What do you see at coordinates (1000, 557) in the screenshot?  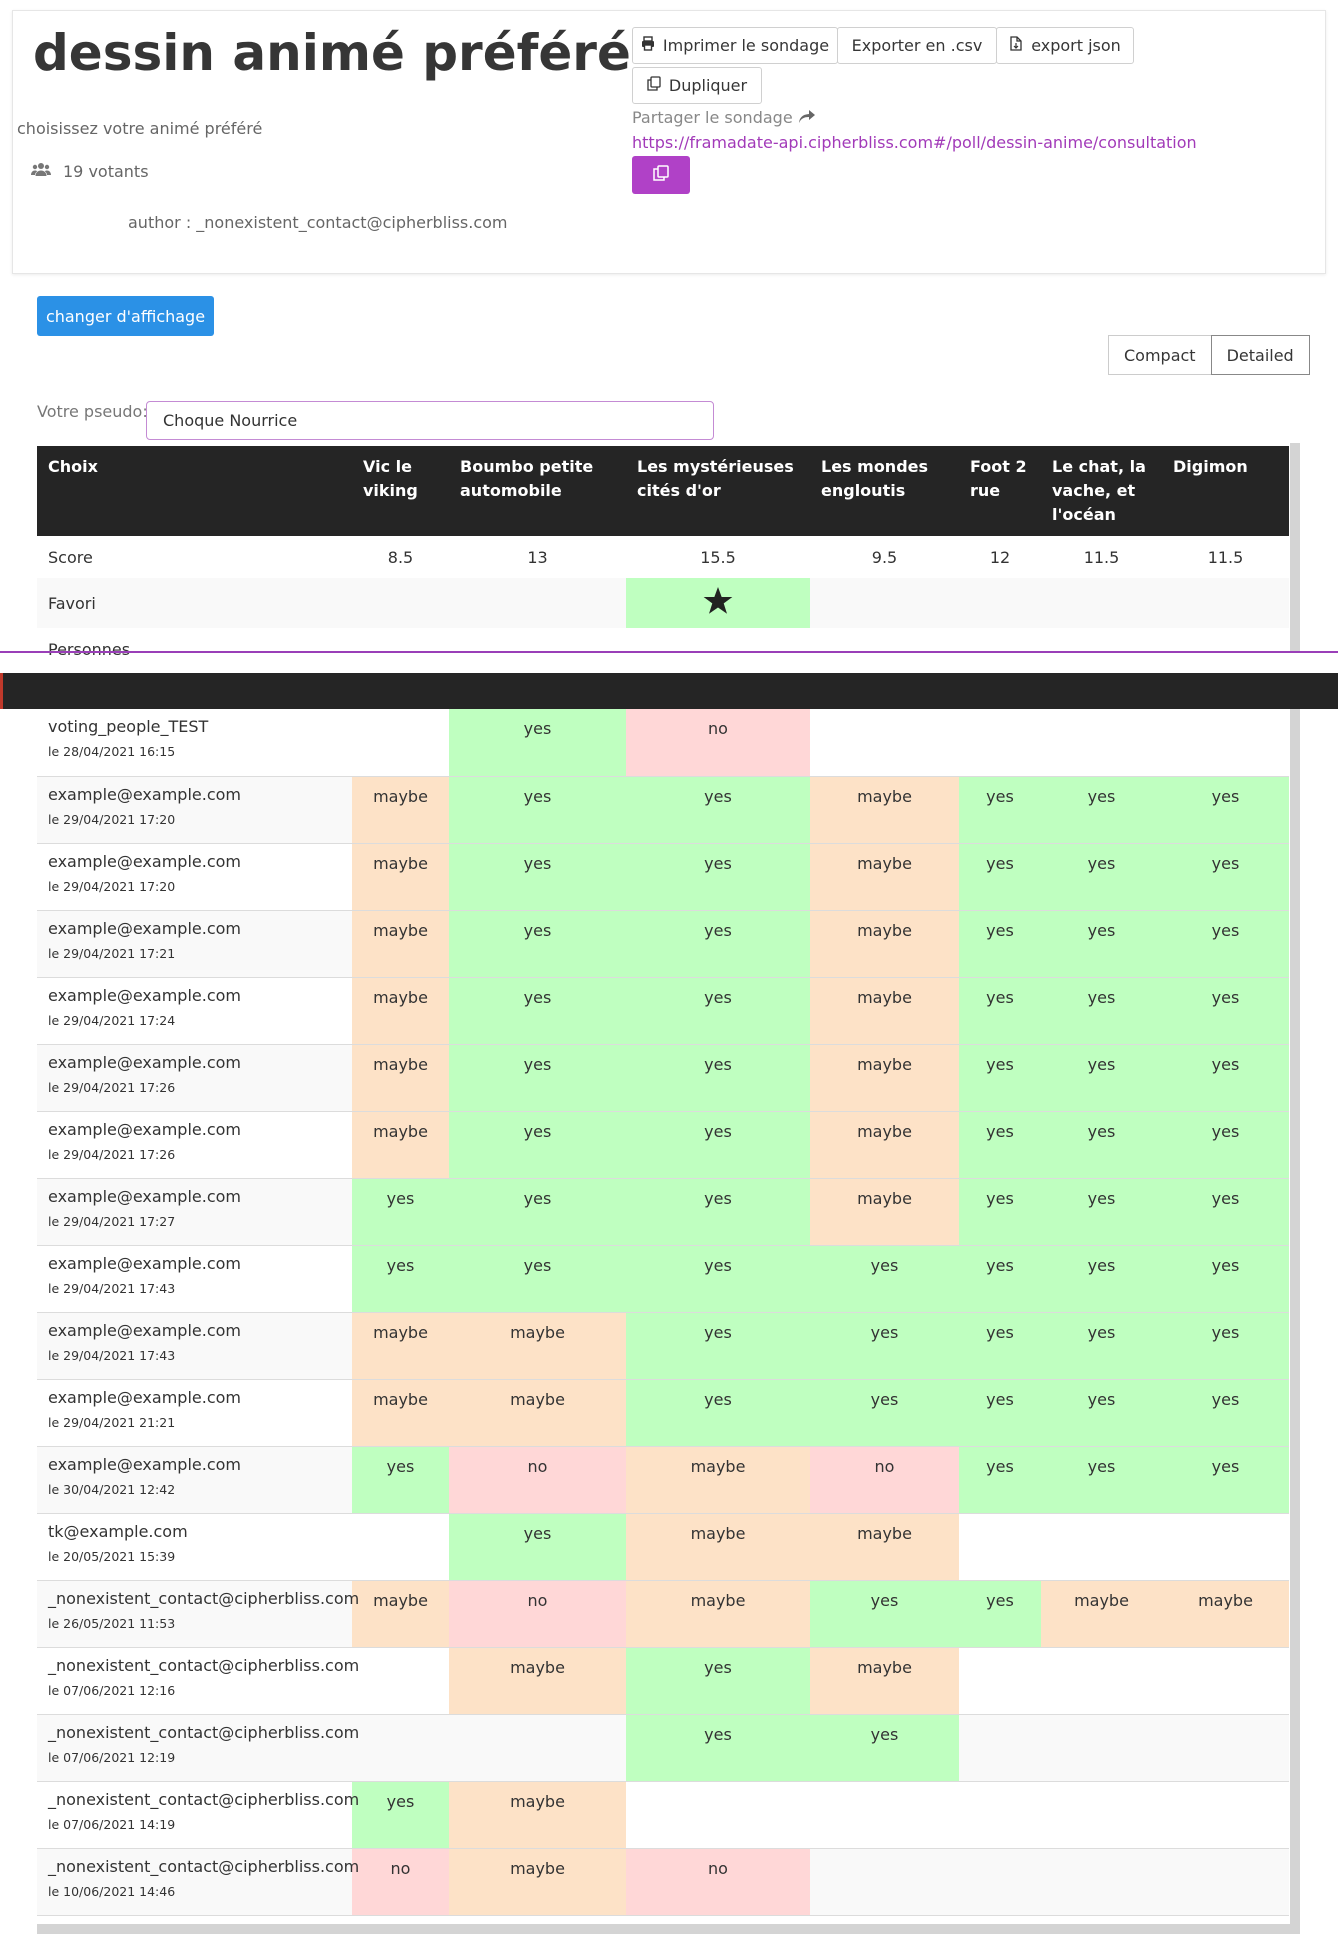 I see `score-value: 12` at bounding box center [1000, 557].